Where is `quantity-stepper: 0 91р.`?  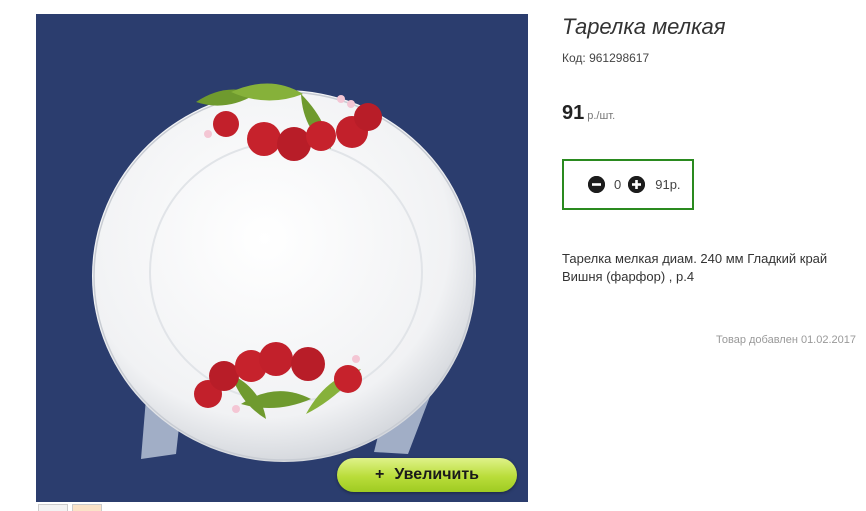 quantity-stepper: 0 91р. is located at coordinates (628, 184).